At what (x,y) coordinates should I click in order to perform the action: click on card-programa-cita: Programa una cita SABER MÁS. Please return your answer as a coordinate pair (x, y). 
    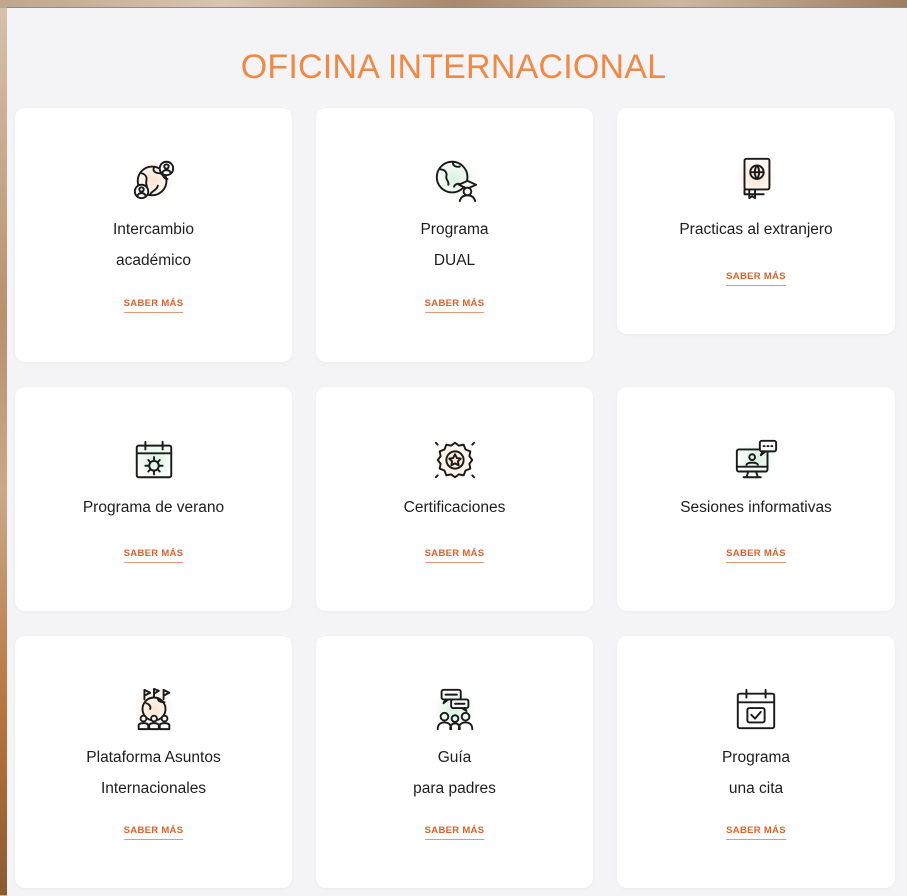
    Looking at the image, I should click on (756, 762).